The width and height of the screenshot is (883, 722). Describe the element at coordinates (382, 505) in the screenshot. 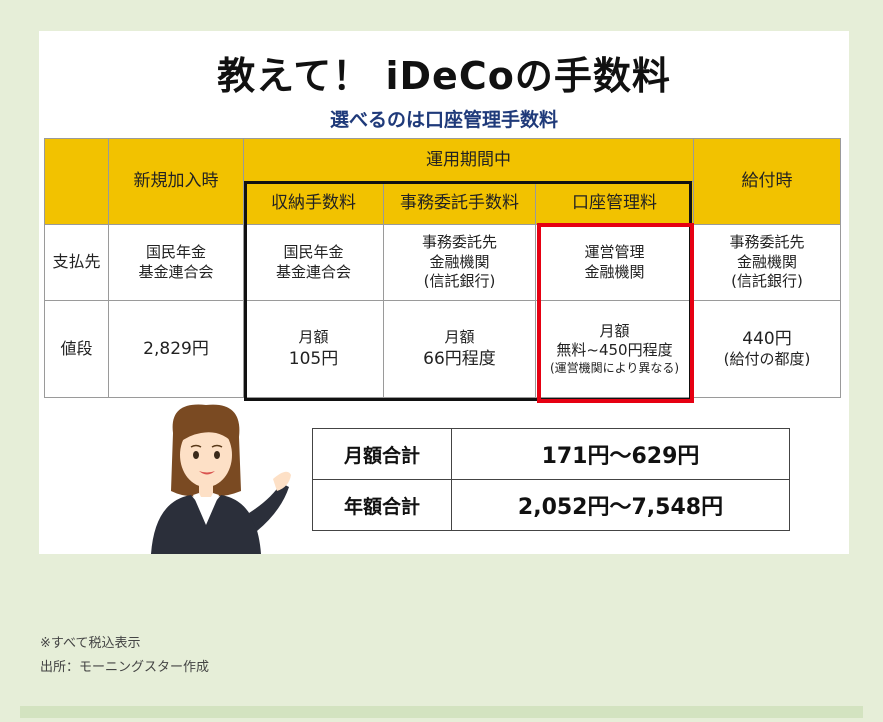

I see `annual-total-label: 年額合計` at that location.